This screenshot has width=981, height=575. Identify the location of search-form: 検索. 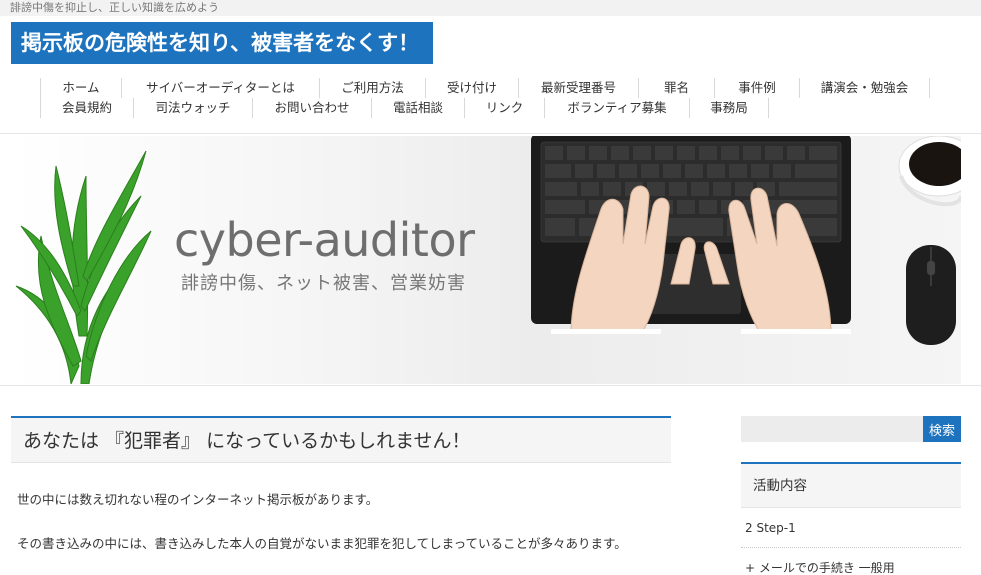
(851, 429).